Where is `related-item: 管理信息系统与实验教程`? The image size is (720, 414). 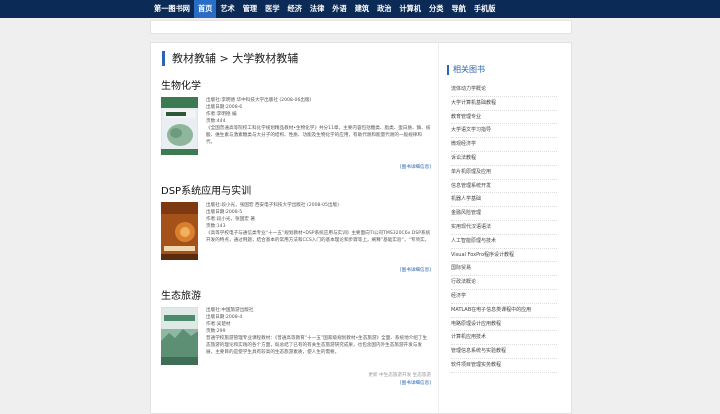
related-item: 管理信息系统与实验教程 is located at coordinates (504, 352).